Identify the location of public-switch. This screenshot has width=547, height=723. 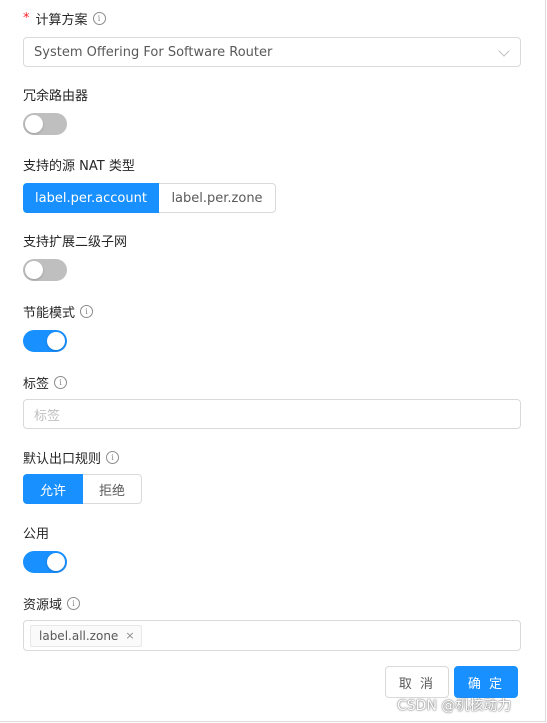
(45, 562).